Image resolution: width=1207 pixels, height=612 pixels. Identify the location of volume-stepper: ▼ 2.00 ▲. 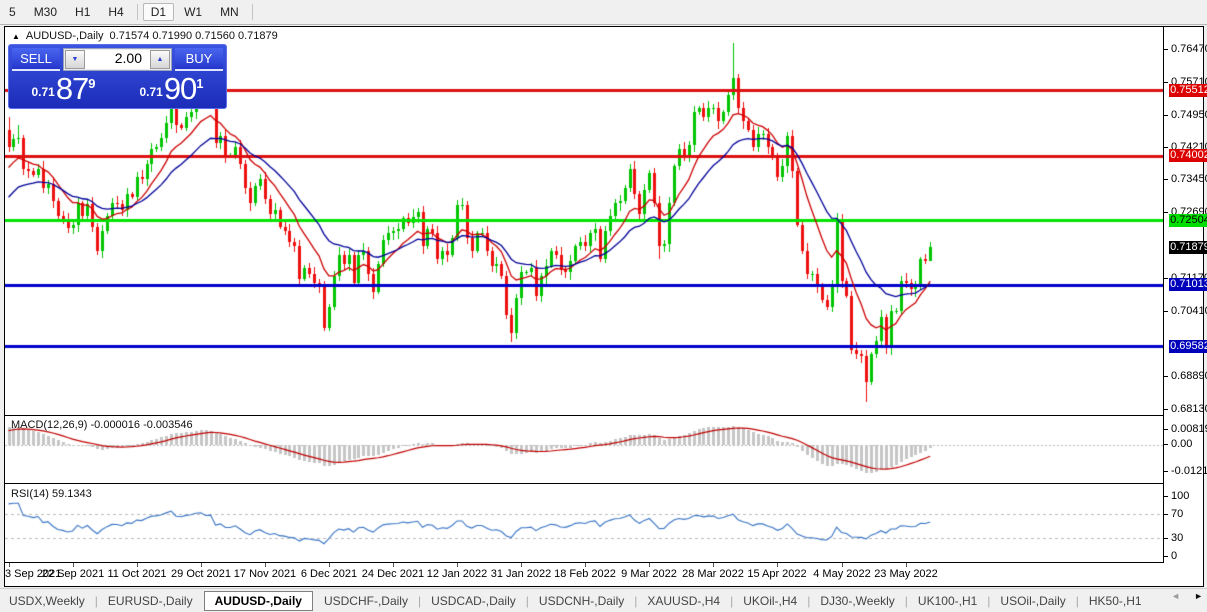
(117, 59).